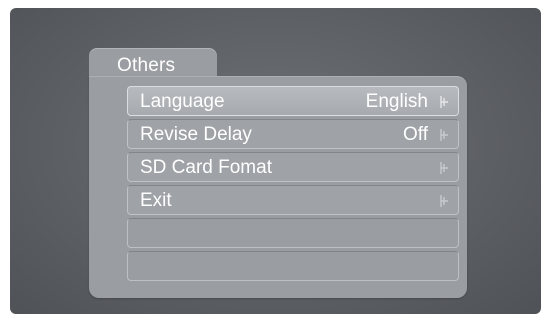  Describe the element at coordinates (293, 167) in the screenshot. I see `menu-item-sd-card-format: SD Card Fomat` at that location.